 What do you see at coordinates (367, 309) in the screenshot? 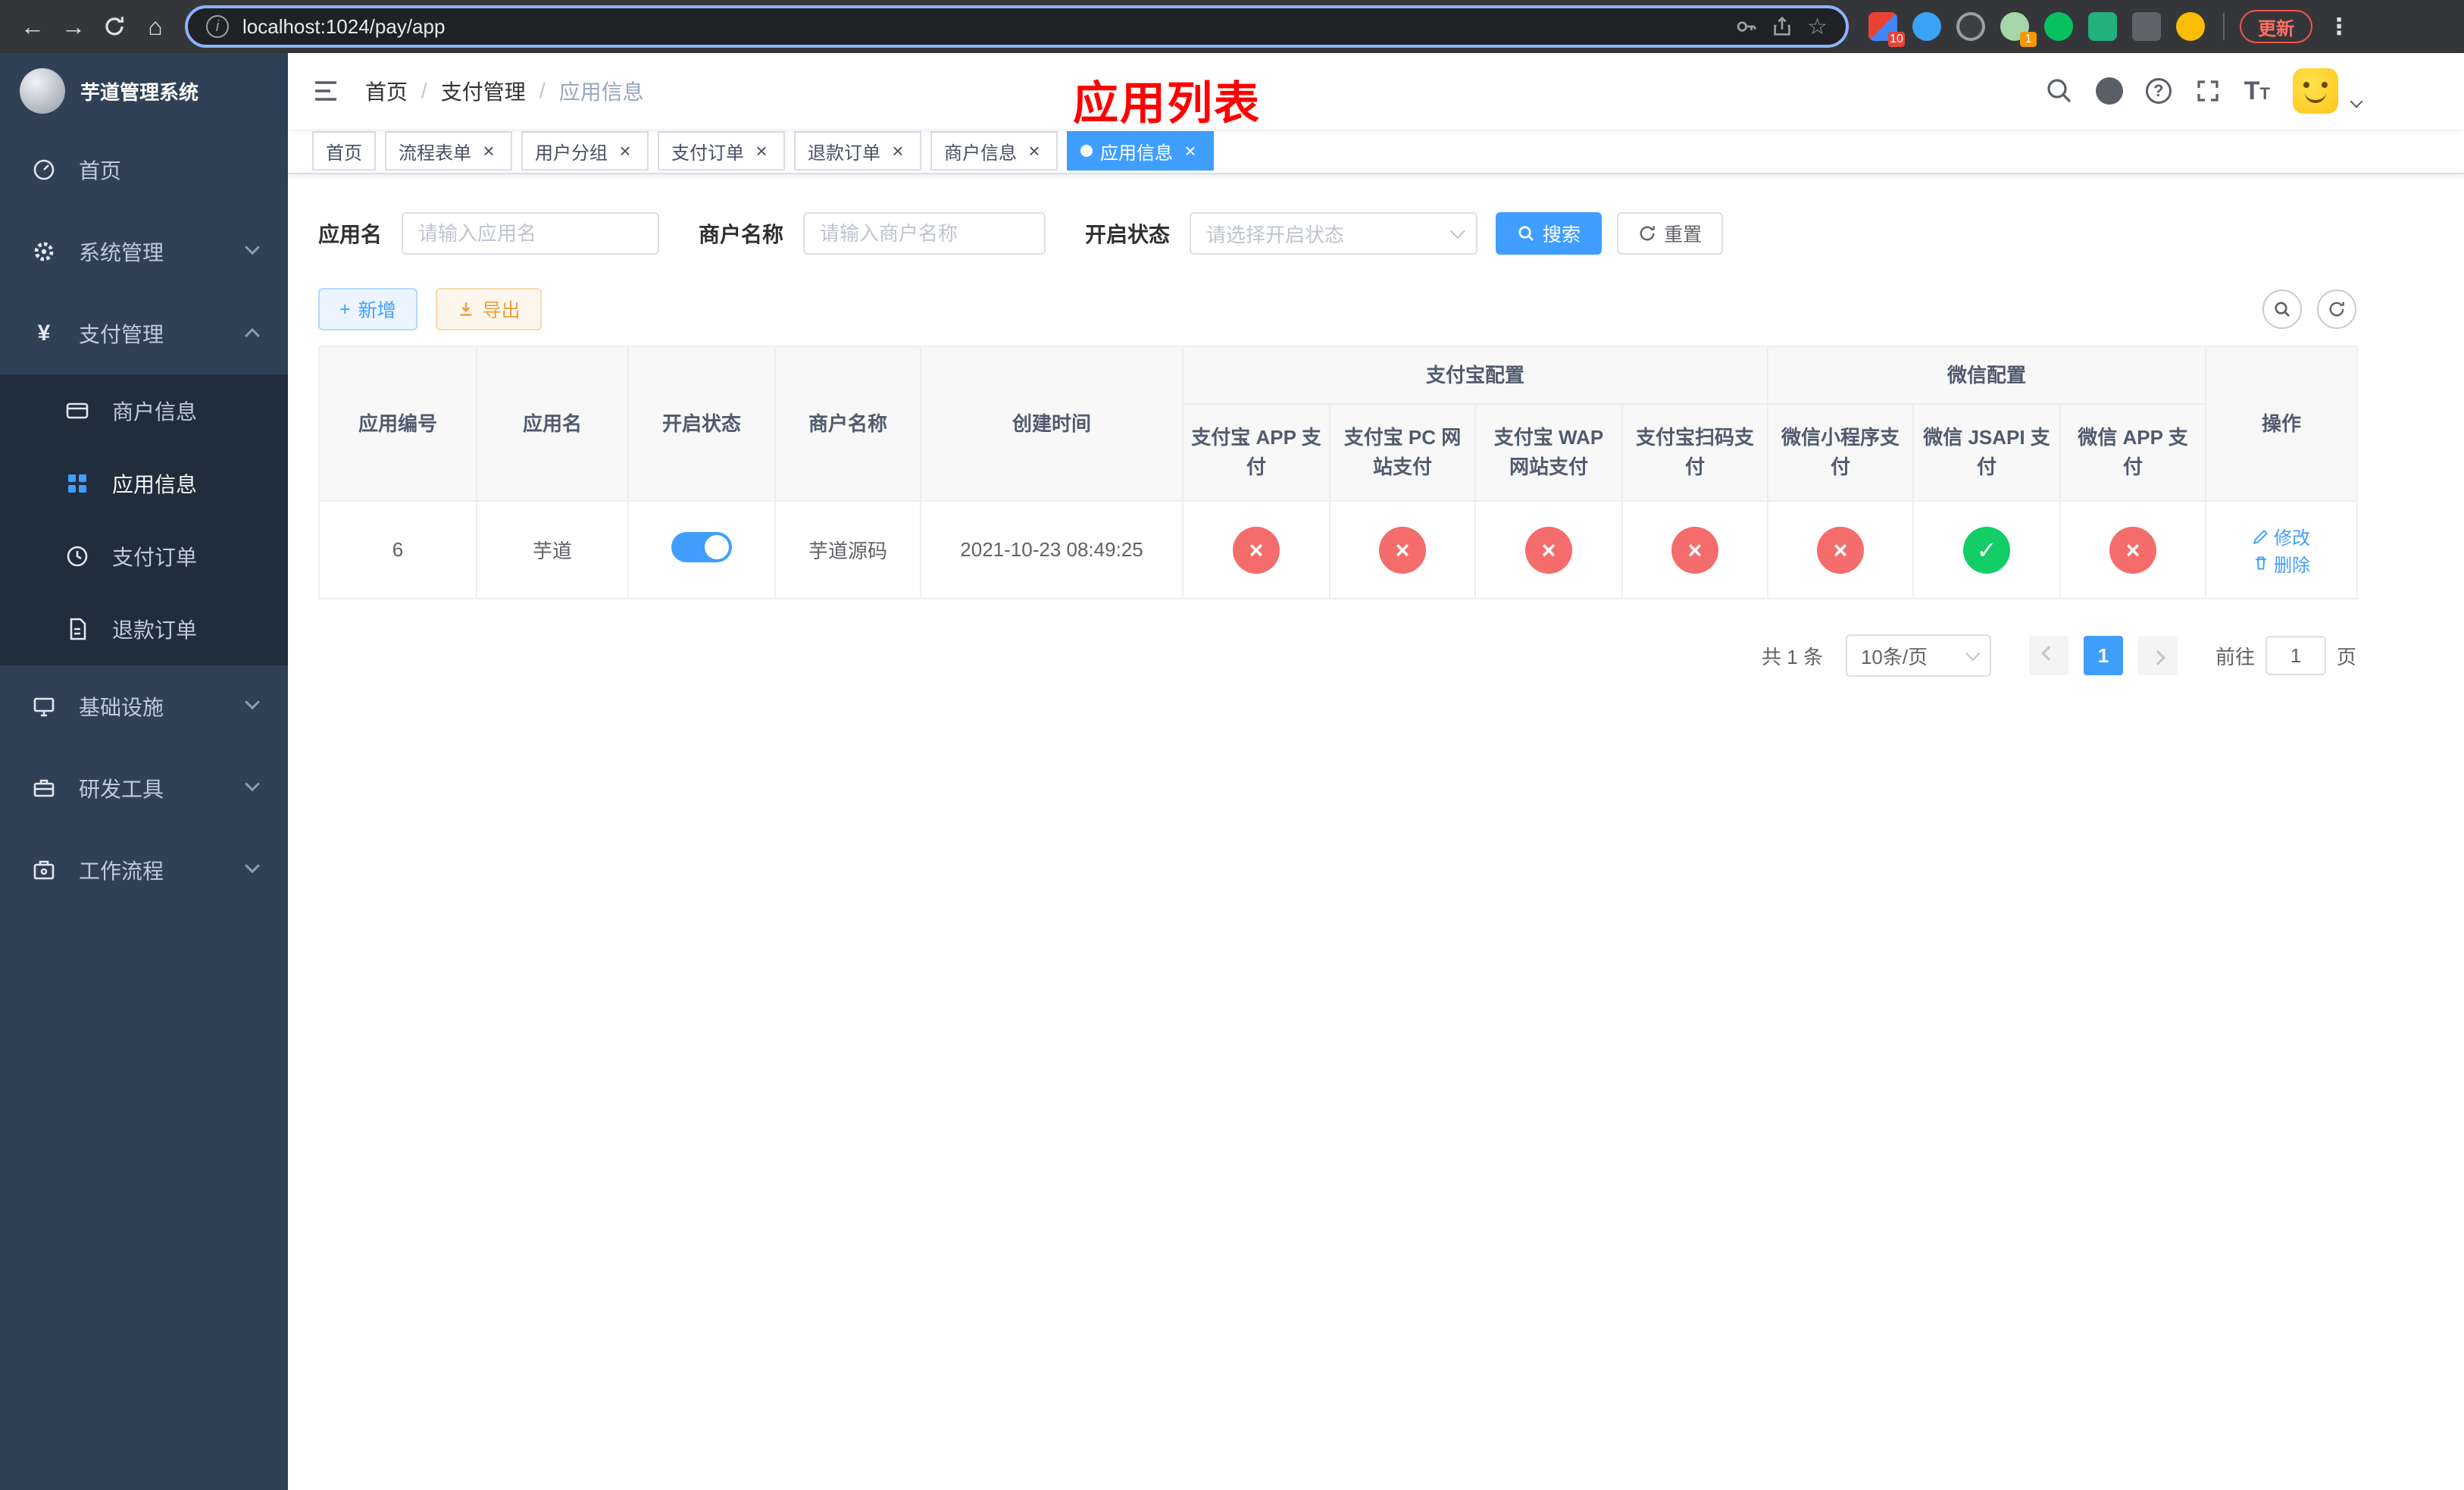
I see `add-button: + 新增` at bounding box center [367, 309].